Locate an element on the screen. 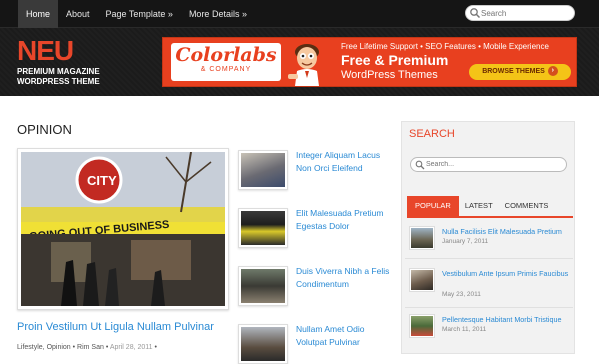  browse-themes-label: BROWSE THEMES is located at coordinates (513, 71).